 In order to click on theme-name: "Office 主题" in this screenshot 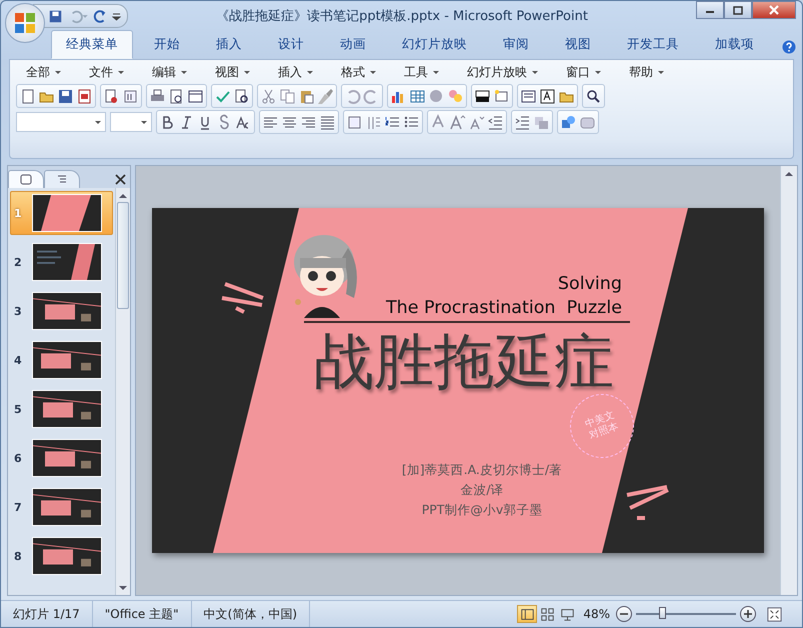, I will do `click(142, 614)`.